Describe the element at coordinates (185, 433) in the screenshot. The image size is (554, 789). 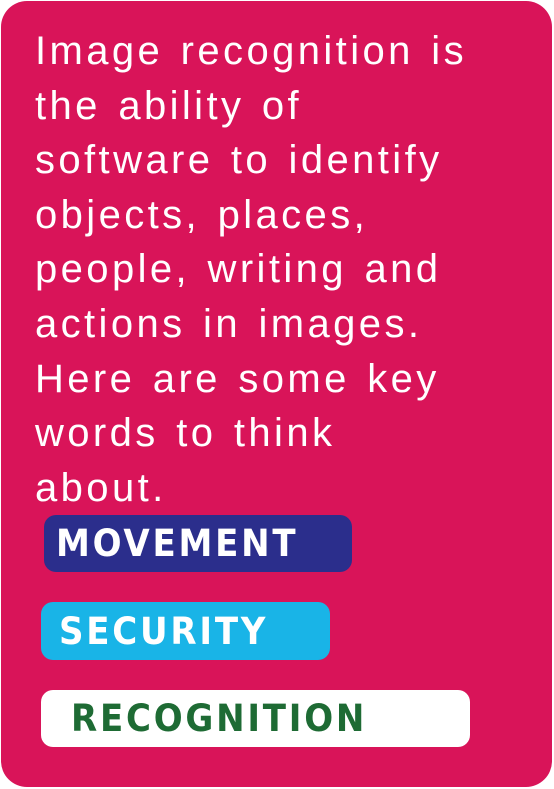
I see `intro-line: words to think` at that location.